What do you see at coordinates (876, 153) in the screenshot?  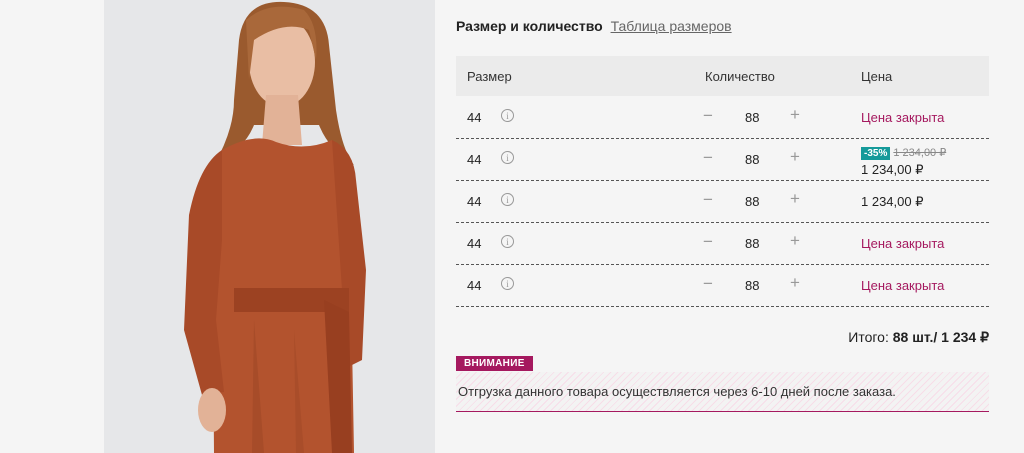 I see `discount-badge: -35%` at bounding box center [876, 153].